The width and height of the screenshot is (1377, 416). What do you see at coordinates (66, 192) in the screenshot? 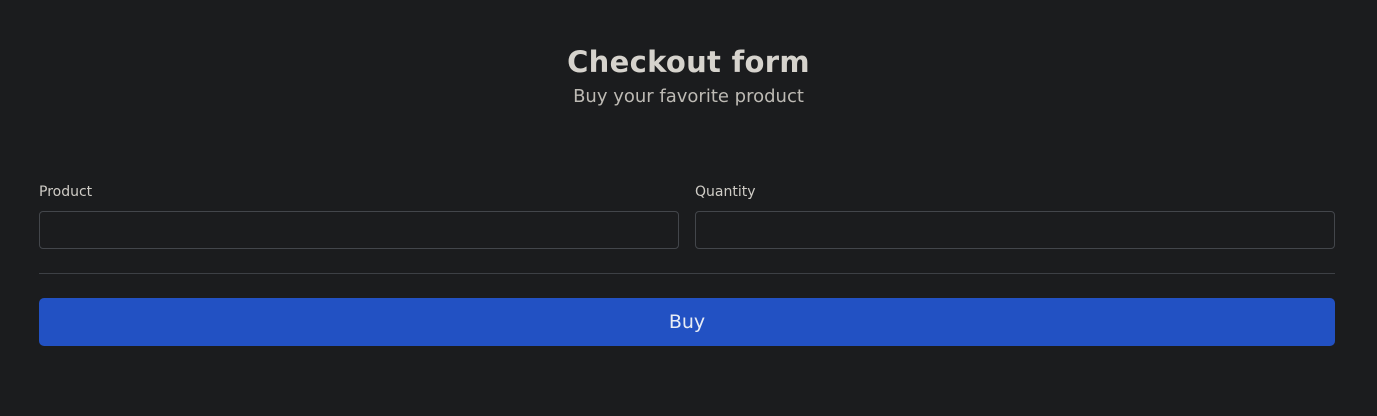
I see `product-label: Product` at bounding box center [66, 192].